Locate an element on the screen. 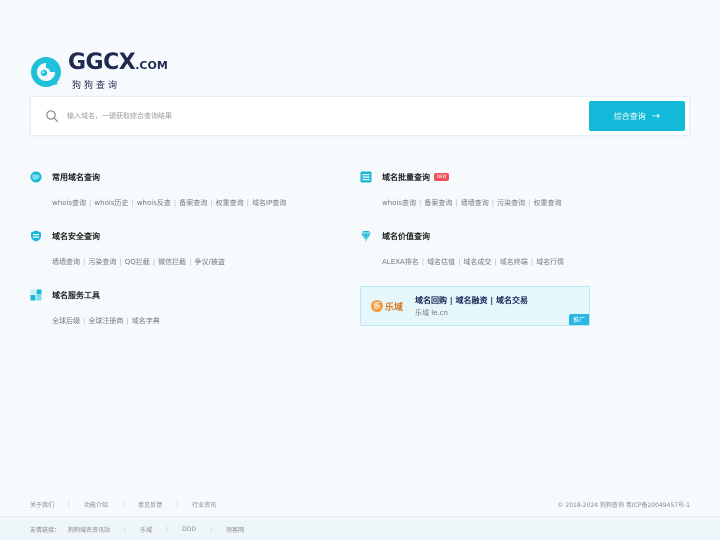 This screenshot has height=540, width=720. link-whois-reverse: whois反查 is located at coordinates (154, 203).